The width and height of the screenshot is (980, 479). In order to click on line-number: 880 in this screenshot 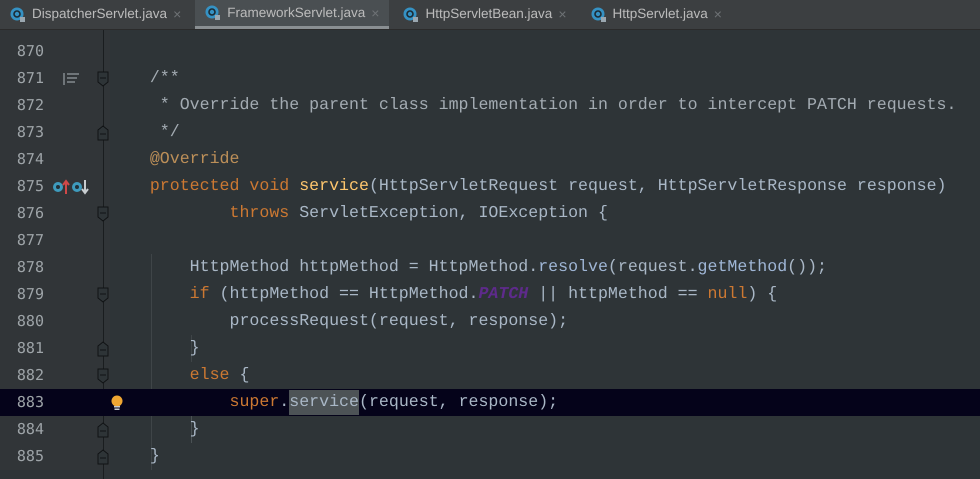, I will do `click(30, 321)`.